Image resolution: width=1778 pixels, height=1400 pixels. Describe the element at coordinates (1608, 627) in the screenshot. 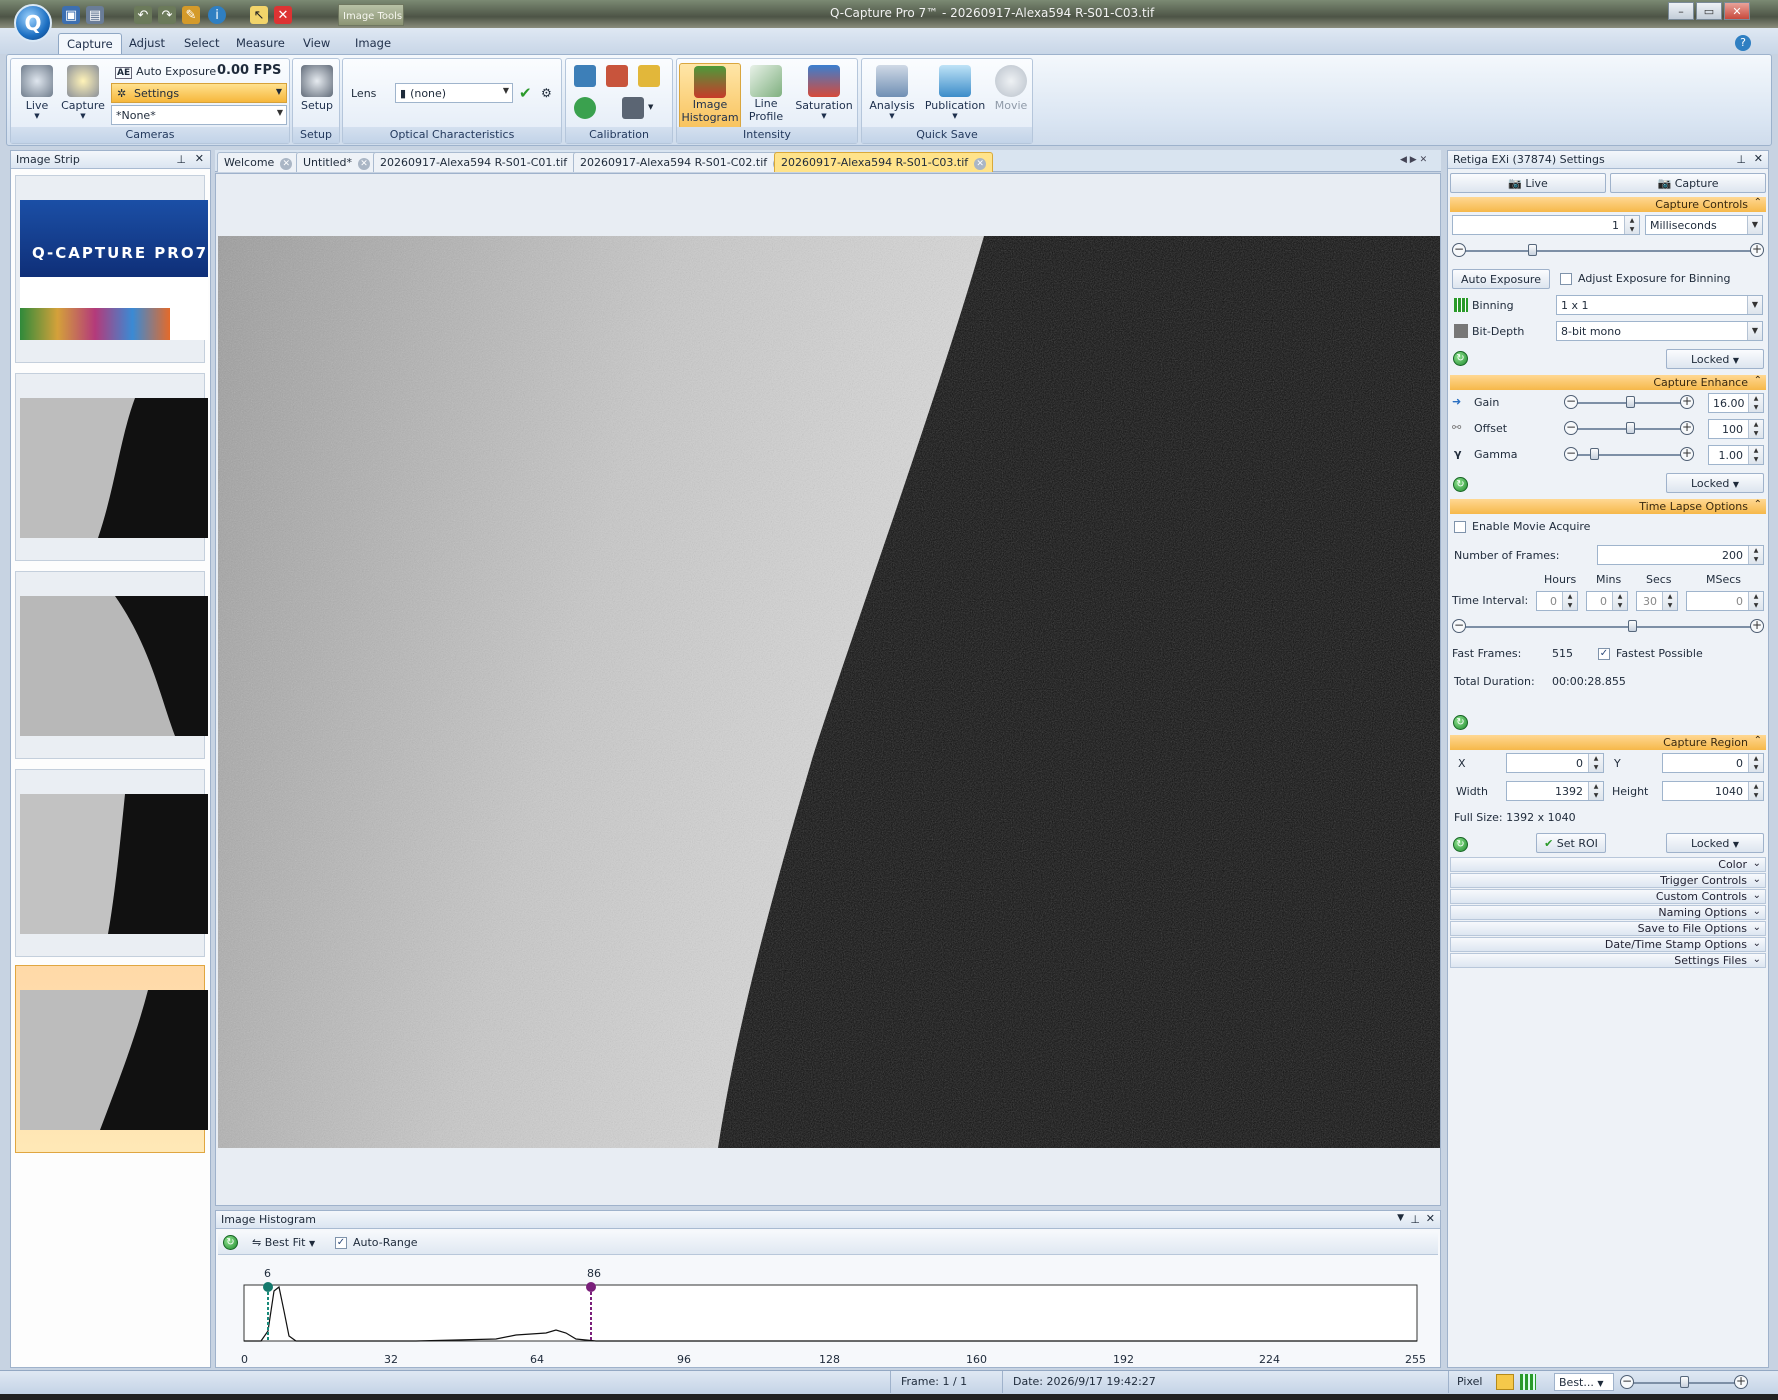

I see `interval-slider: − +` at that location.